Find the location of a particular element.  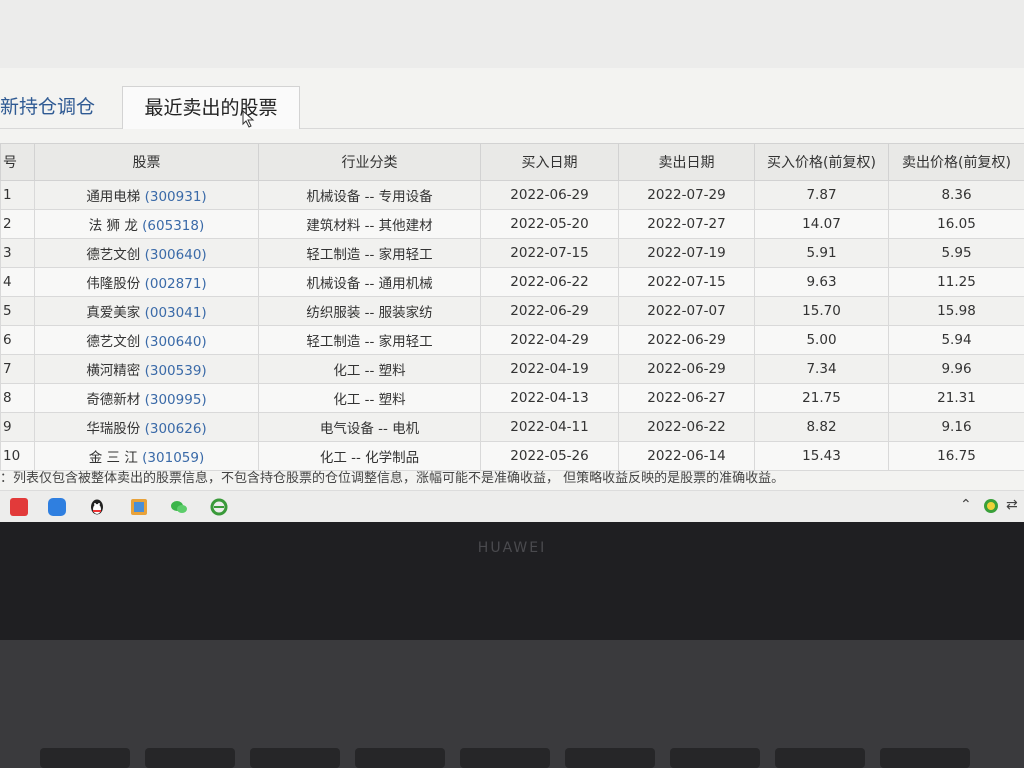

buy-date-cell: 2022-06-22 is located at coordinates (549, 282).